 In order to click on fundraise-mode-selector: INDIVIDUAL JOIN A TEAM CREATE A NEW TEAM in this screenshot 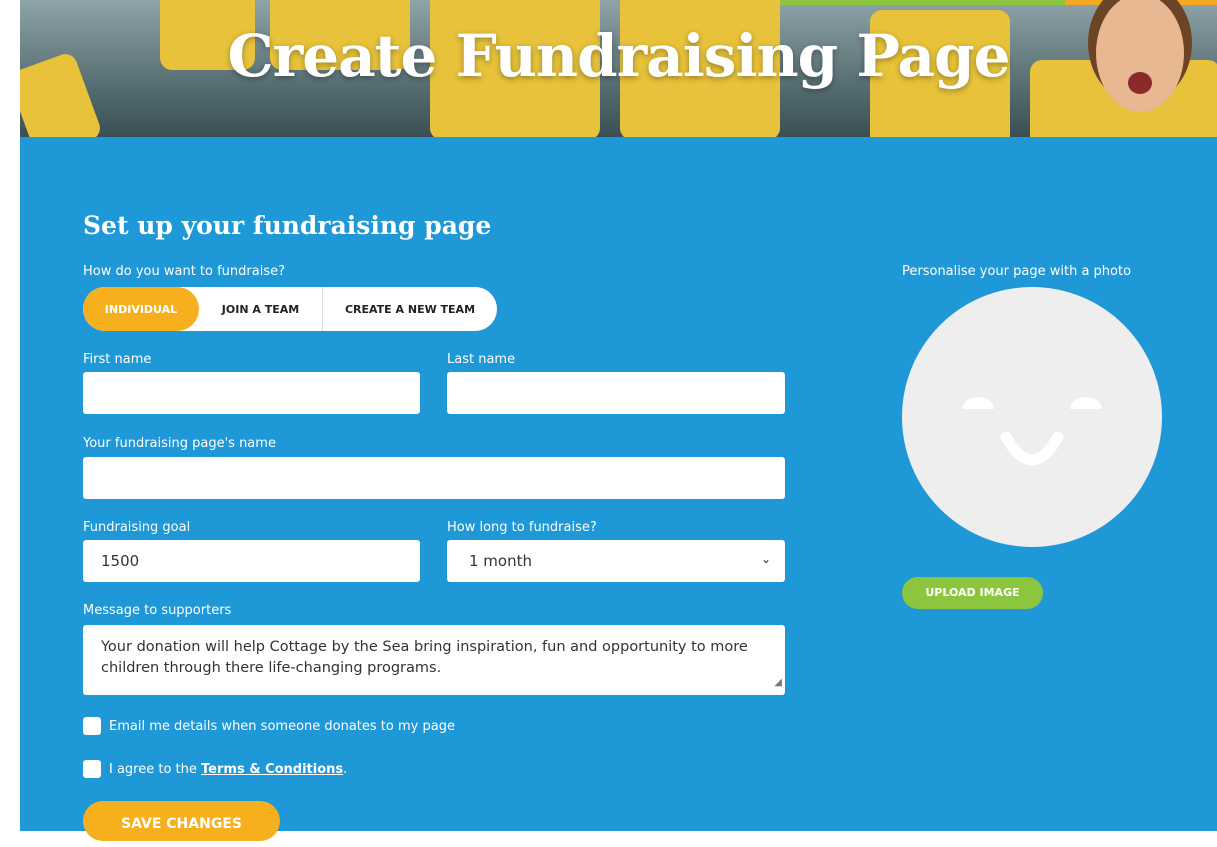, I will do `click(290, 309)`.